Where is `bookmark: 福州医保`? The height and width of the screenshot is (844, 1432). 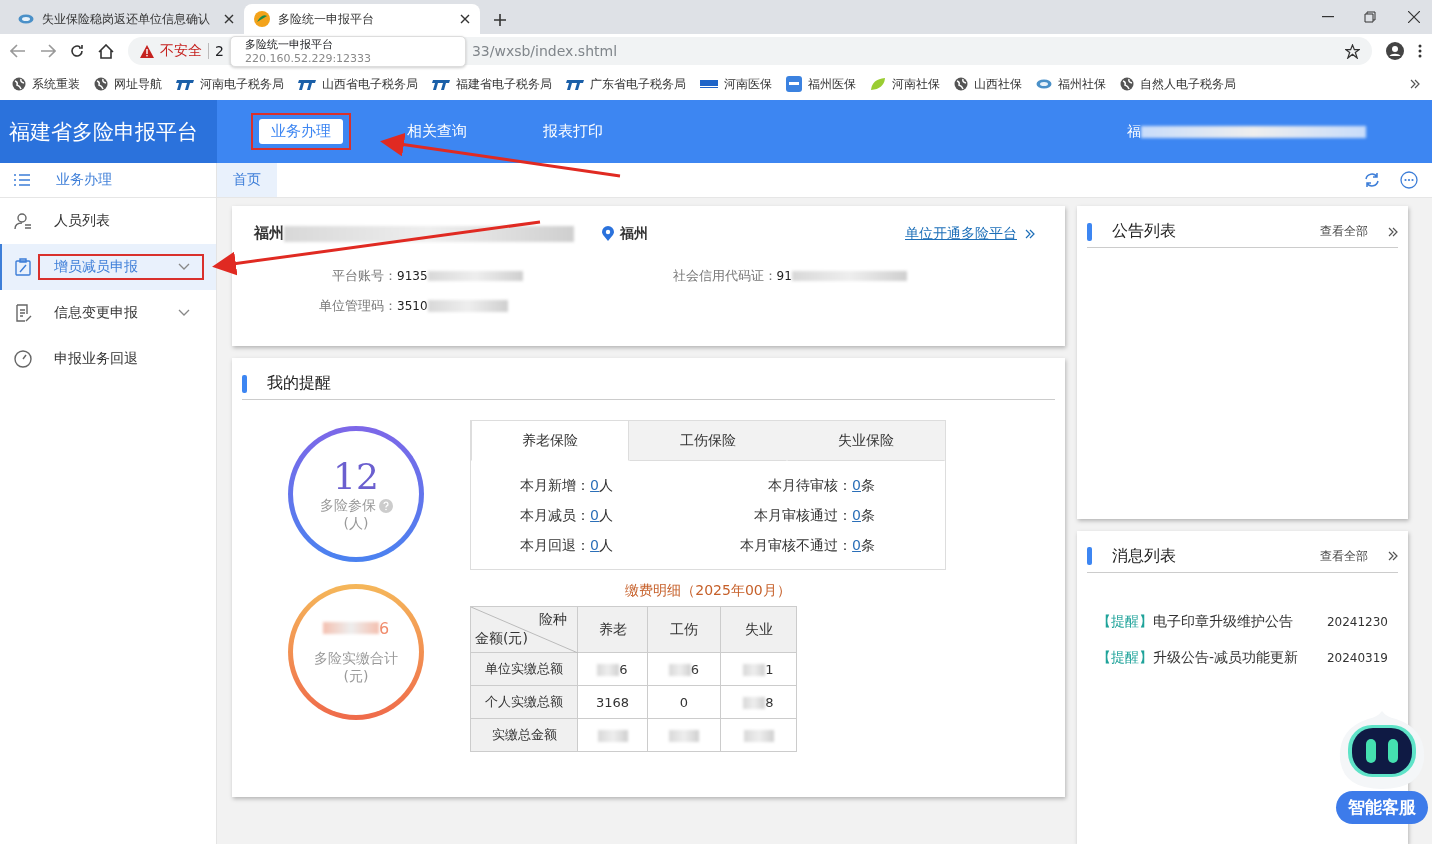 bookmark: 福州医保 is located at coordinates (832, 84).